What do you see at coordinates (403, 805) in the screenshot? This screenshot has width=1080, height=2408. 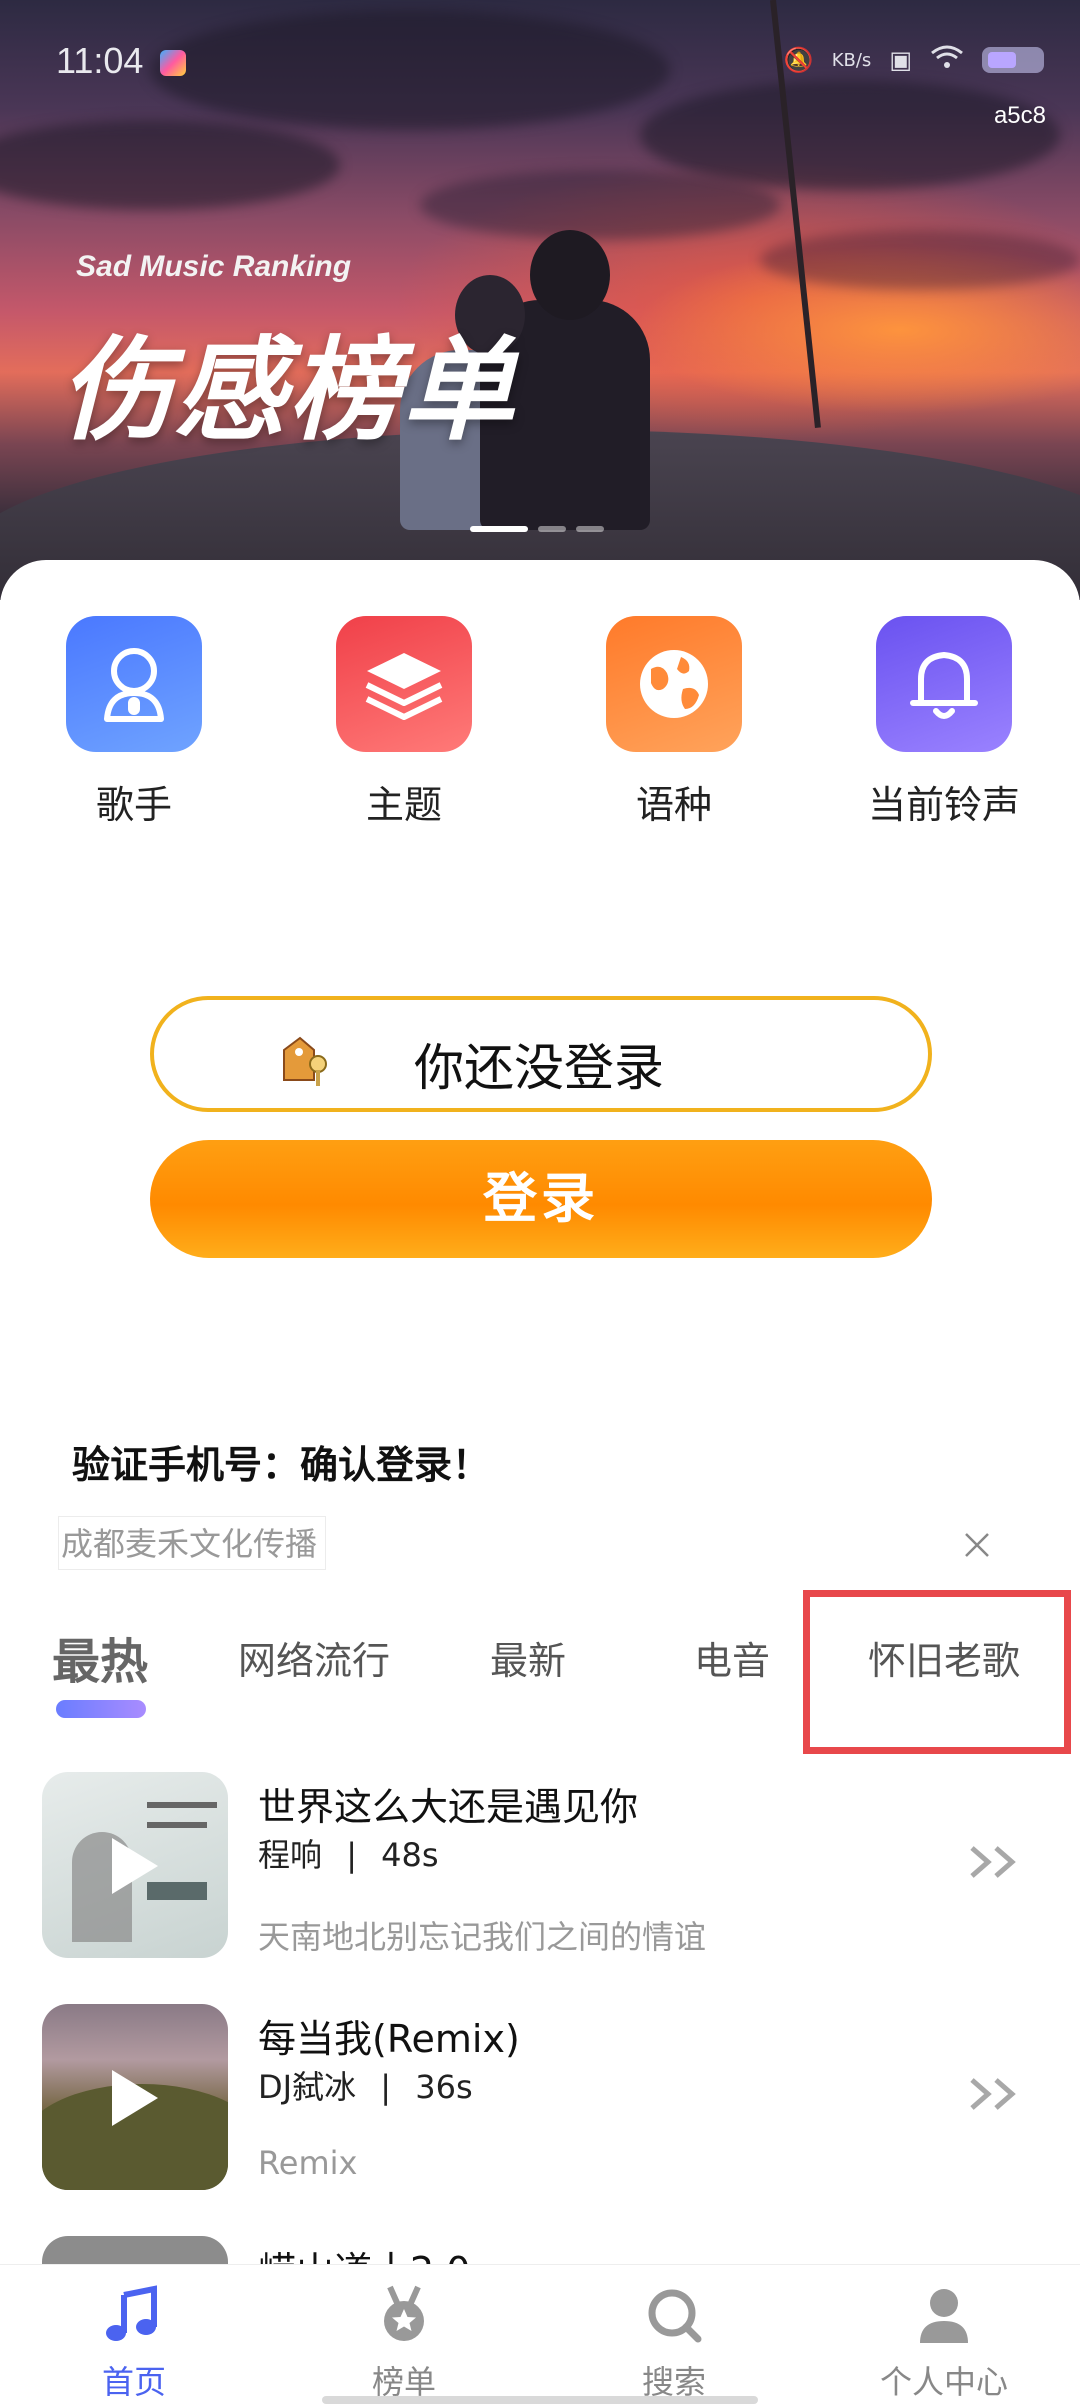 I see `quick-action-label: 主题` at bounding box center [403, 805].